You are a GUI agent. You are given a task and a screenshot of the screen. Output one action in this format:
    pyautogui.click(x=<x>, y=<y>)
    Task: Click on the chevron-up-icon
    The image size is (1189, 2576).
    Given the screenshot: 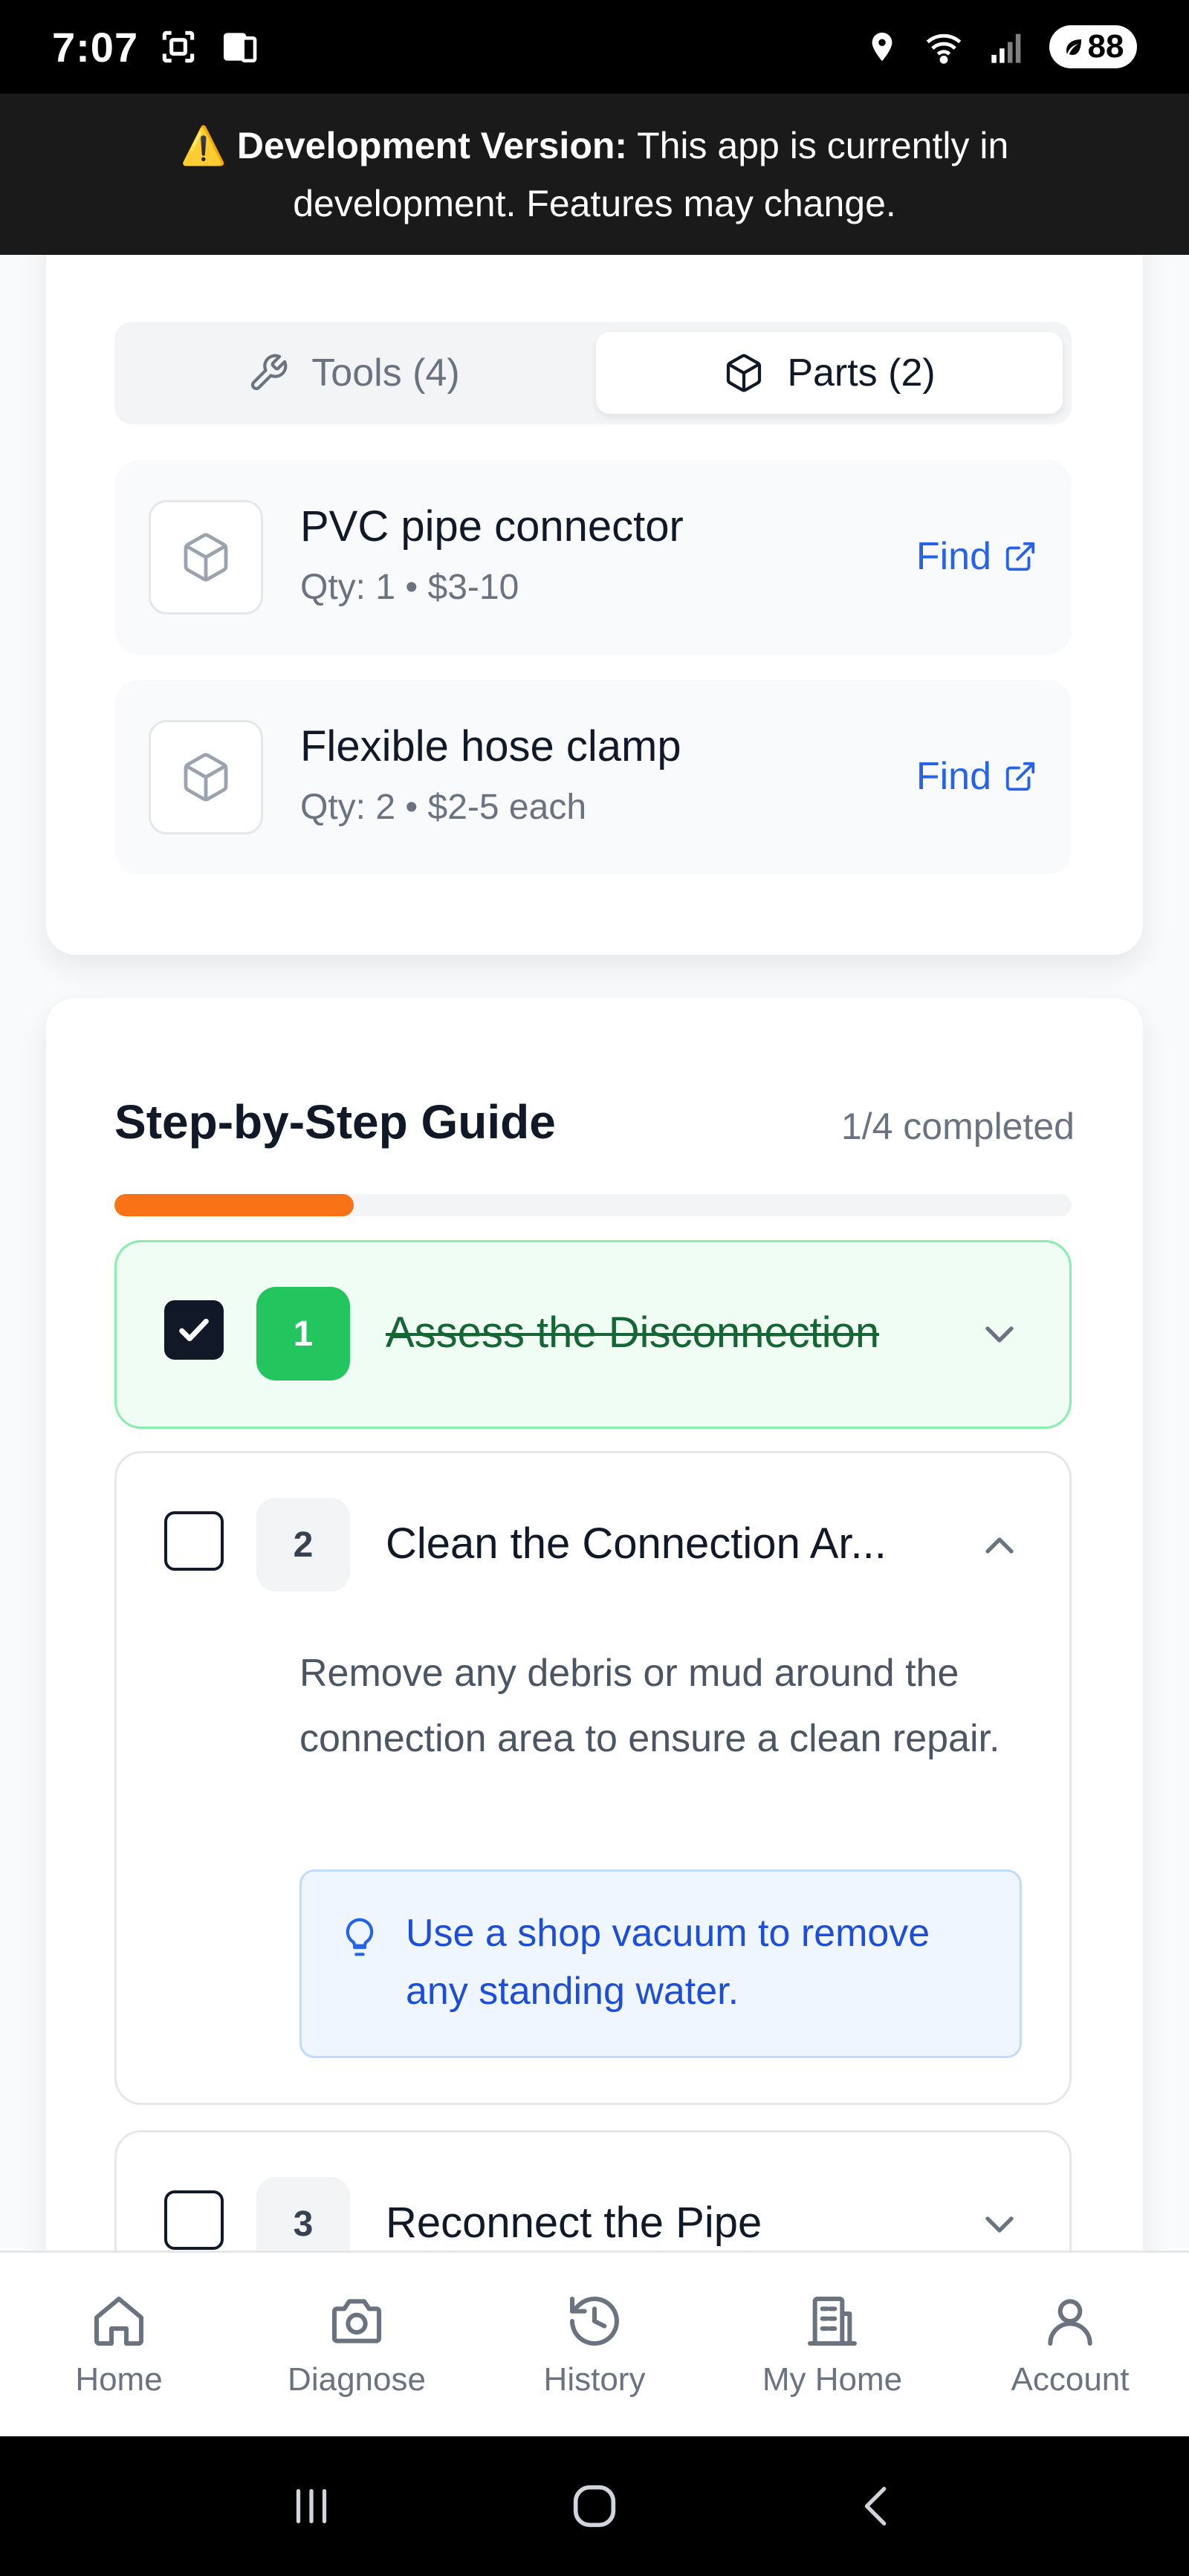 What is the action you would take?
    pyautogui.click(x=1000, y=1545)
    